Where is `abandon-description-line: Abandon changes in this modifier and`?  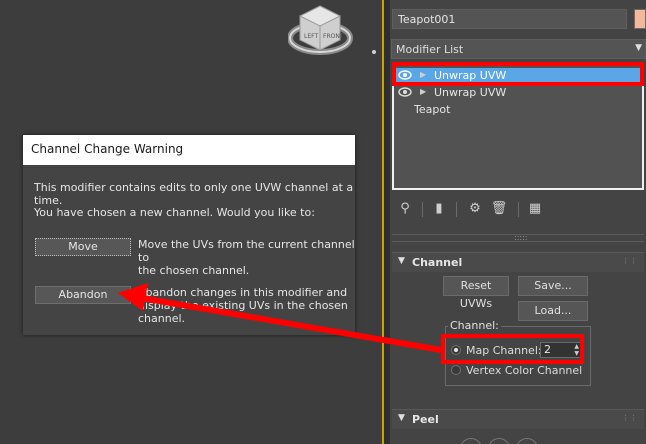
abandon-description-line: Abandon changes in this modifier and is located at coordinates (243, 292).